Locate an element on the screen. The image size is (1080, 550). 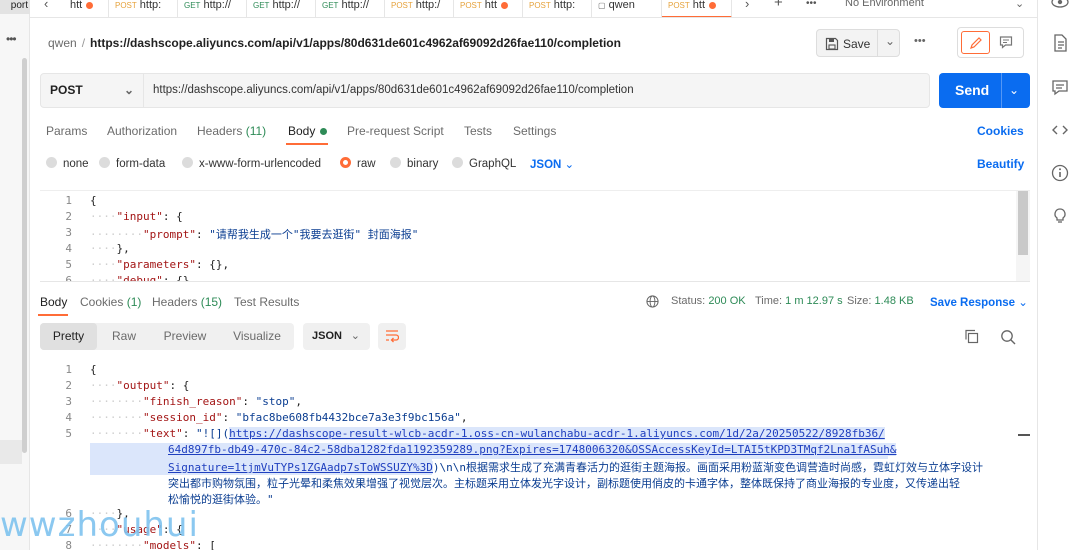
code-icon is located at coordinates (1060, 130).